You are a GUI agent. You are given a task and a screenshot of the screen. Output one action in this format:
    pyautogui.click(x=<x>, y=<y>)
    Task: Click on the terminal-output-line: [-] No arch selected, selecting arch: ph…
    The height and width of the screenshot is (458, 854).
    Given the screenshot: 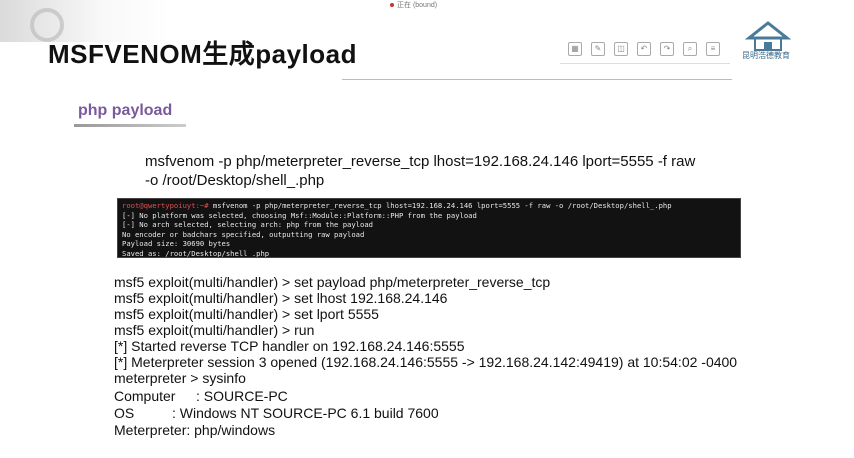 What is the action you would take?
    pyautogui.click(x=247, y=225)
    